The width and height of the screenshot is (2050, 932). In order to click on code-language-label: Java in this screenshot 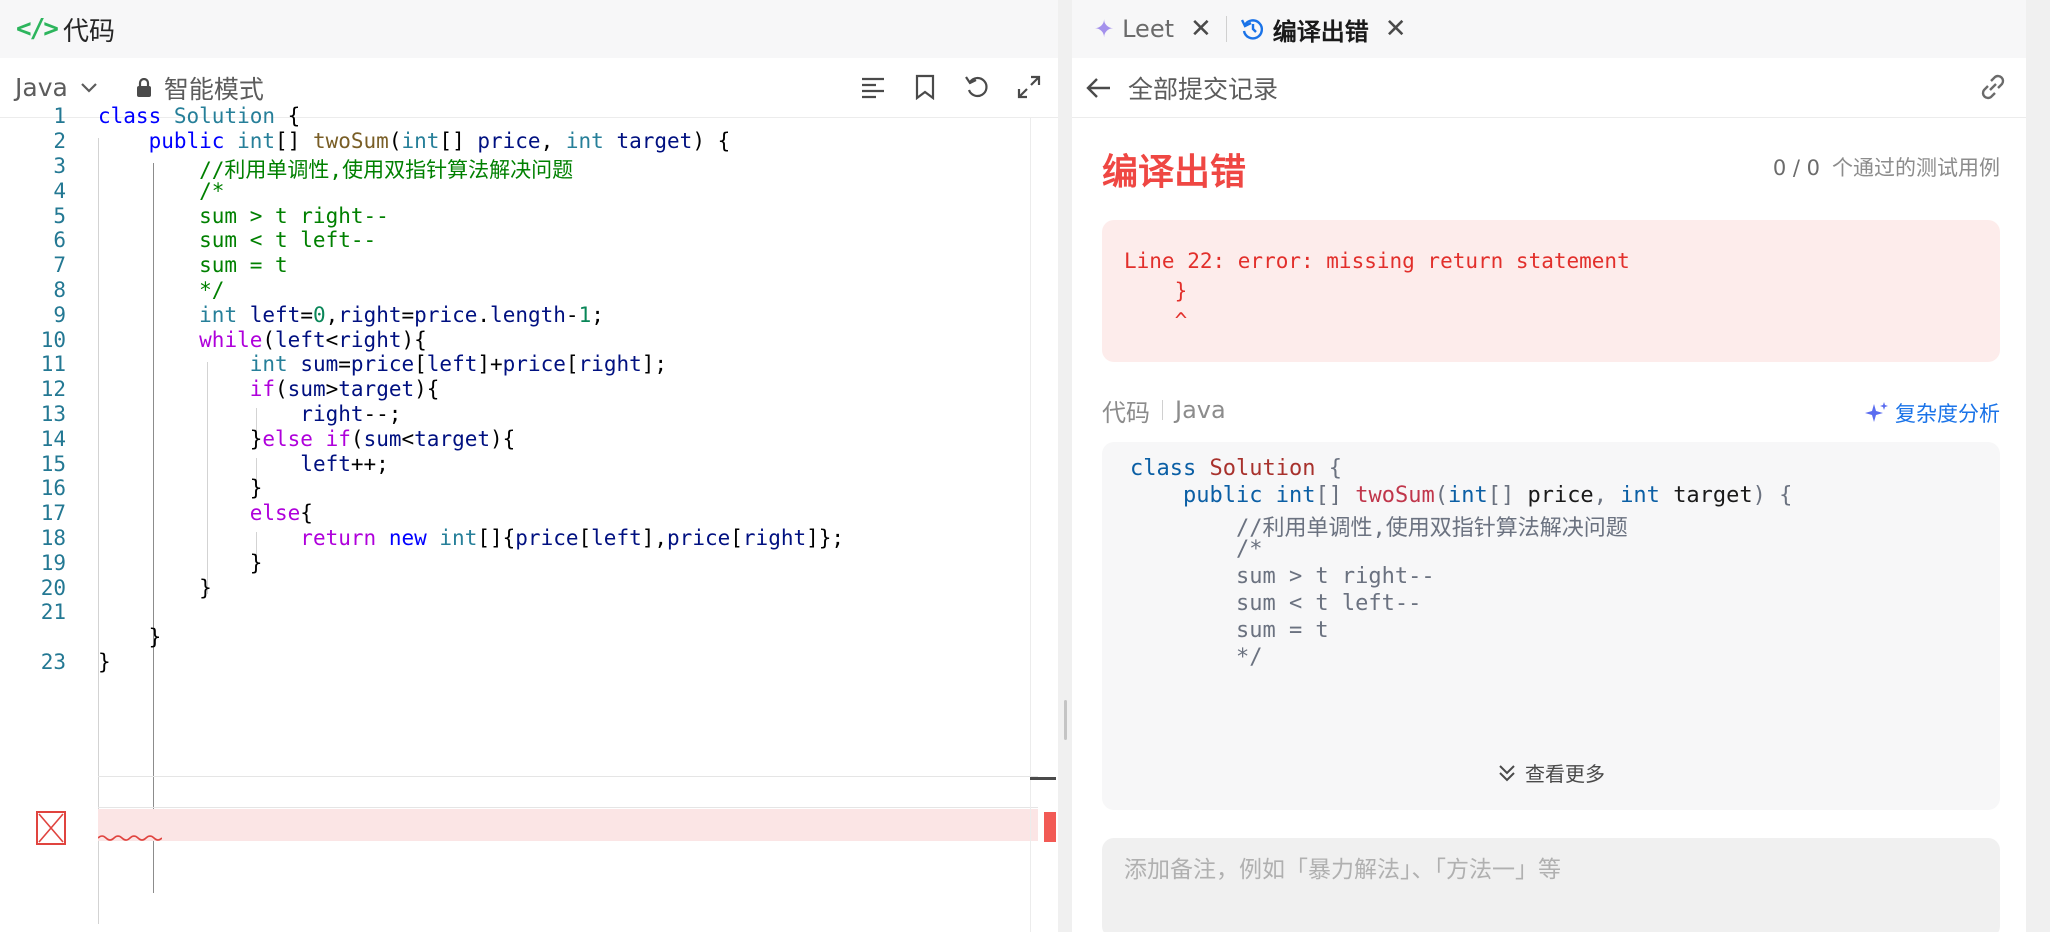, I will do `click(1200, 410)`.